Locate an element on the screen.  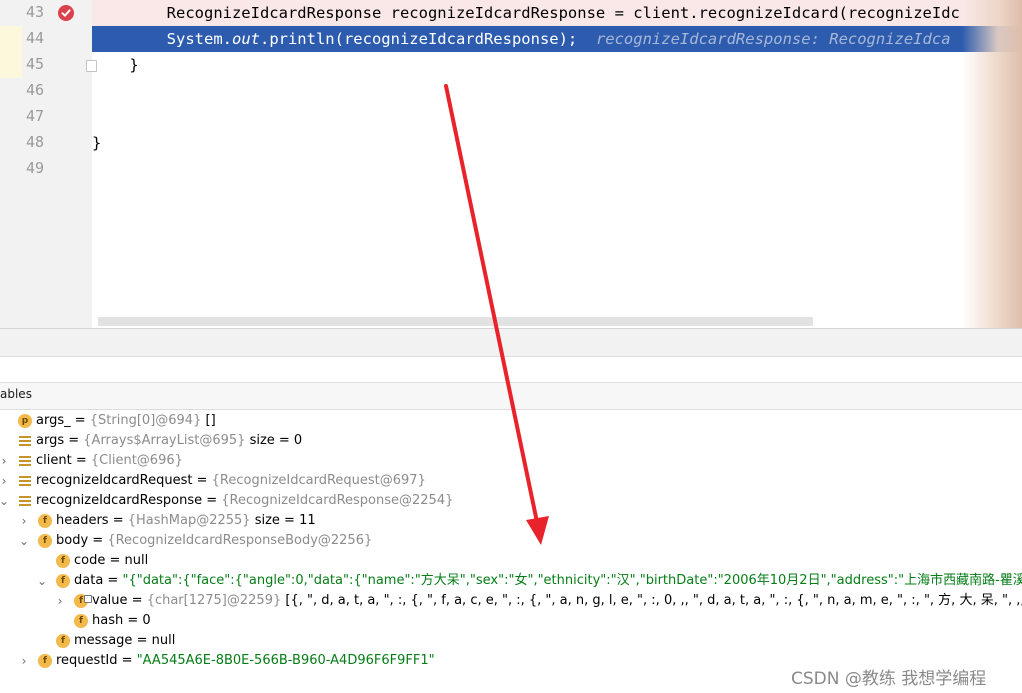
variable-name: value is located at coordinates (110, 600).